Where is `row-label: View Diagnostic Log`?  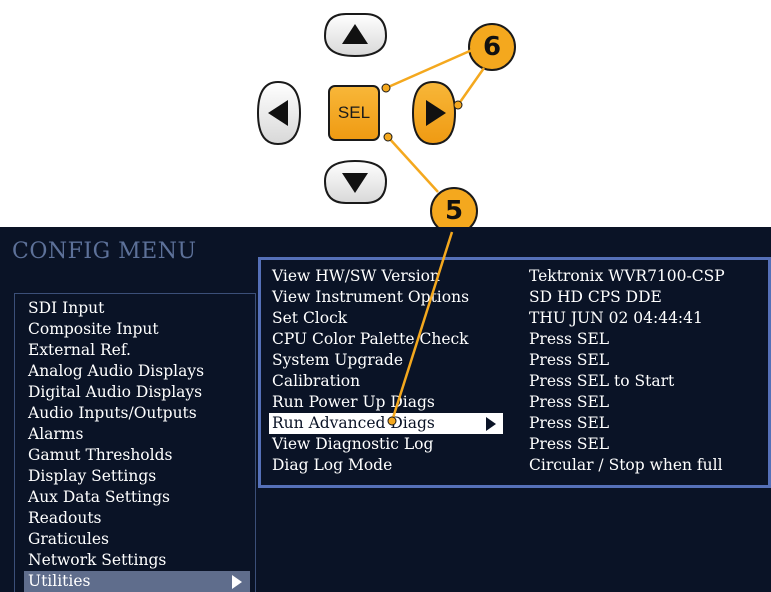 row-label: View Diagnostic Log is located at coordinates (353, 444).